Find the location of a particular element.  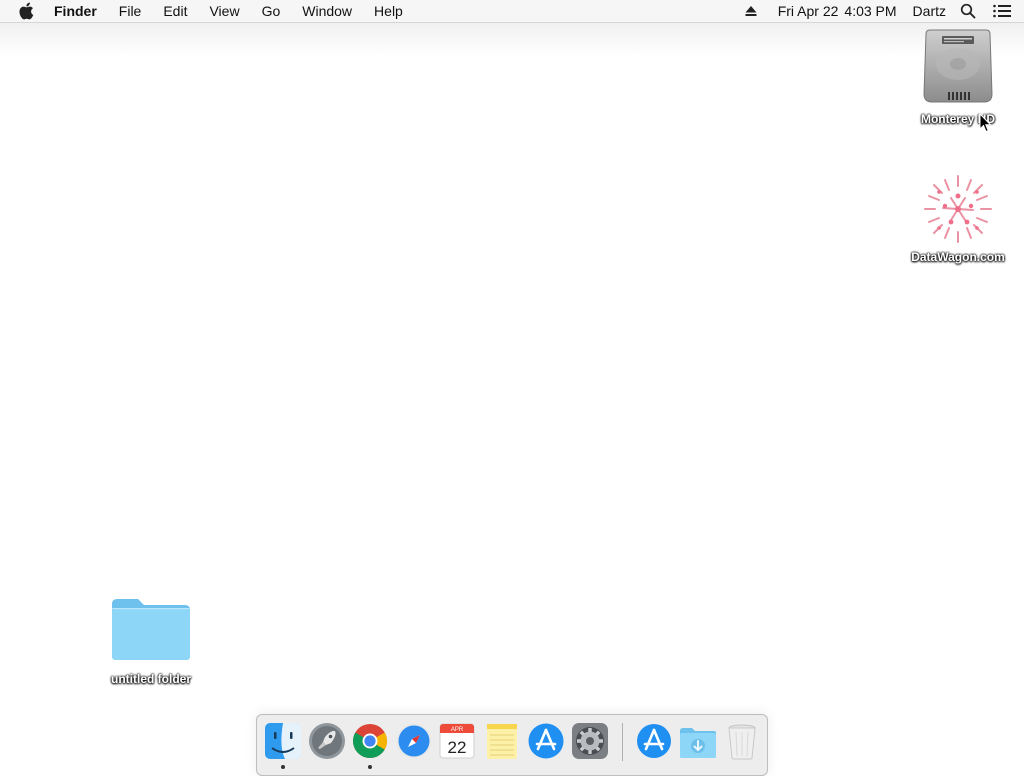

calendar-month: APR is located at coordinates (457, 730).